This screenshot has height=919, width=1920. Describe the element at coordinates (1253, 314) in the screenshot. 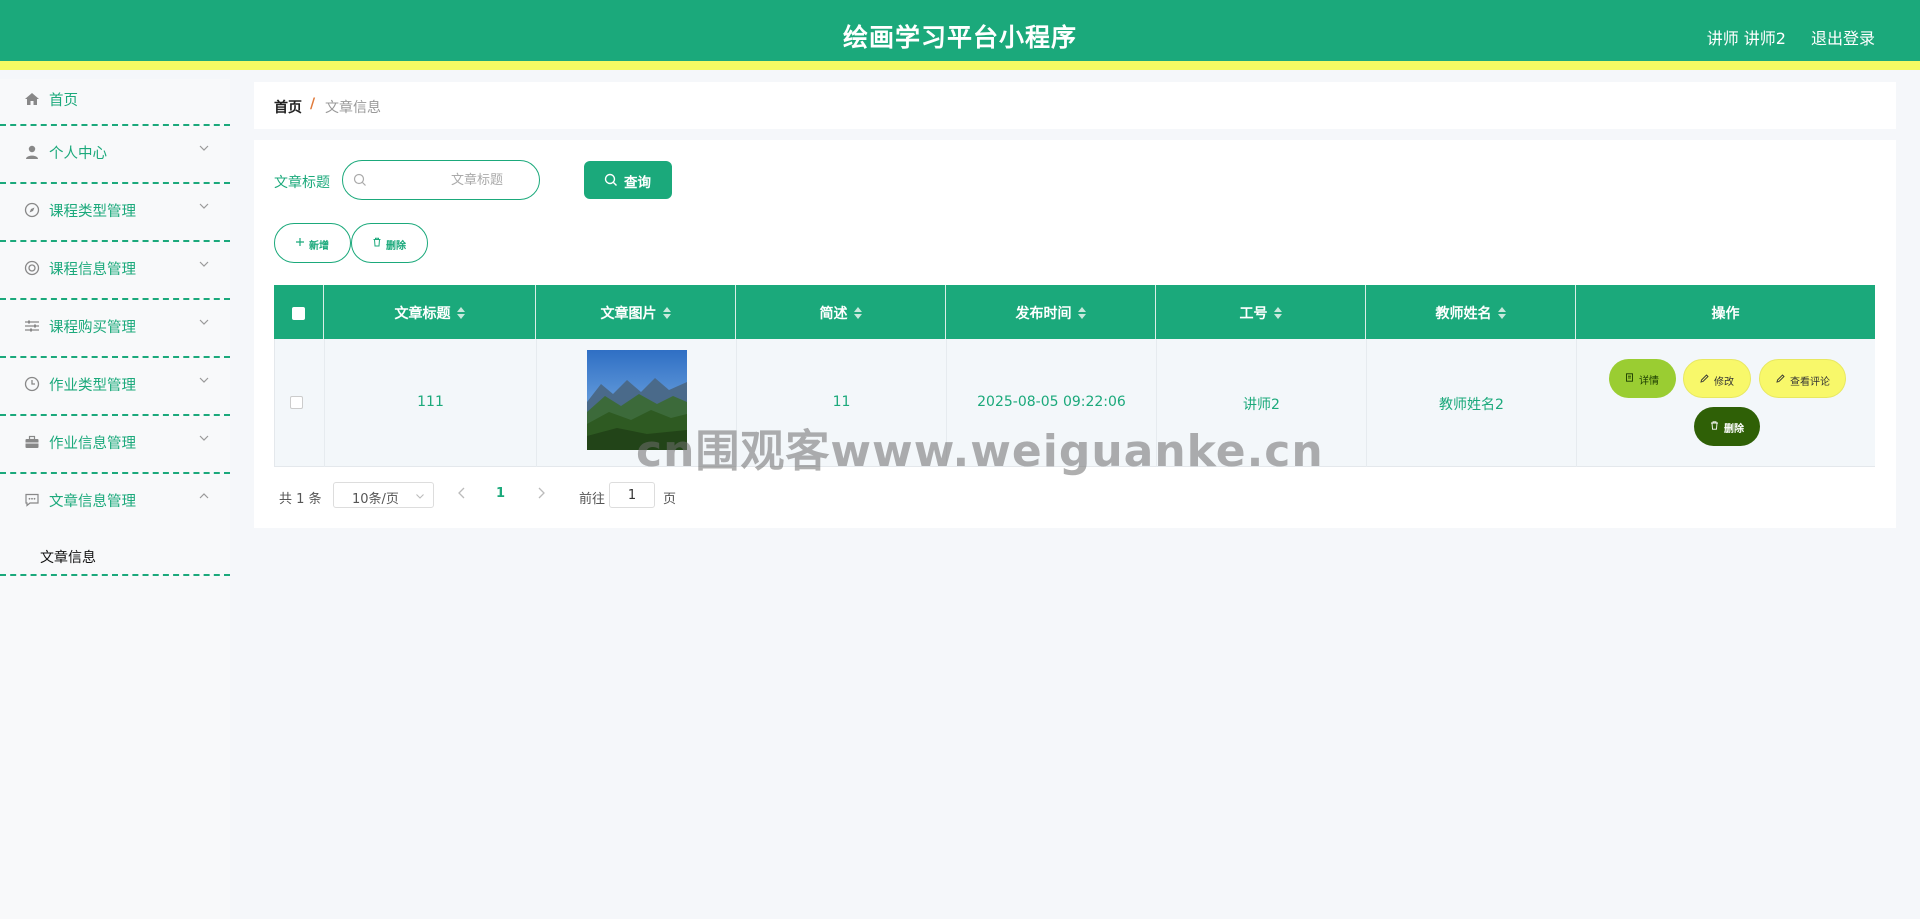

I see `column-header-label: 工号` at that location.